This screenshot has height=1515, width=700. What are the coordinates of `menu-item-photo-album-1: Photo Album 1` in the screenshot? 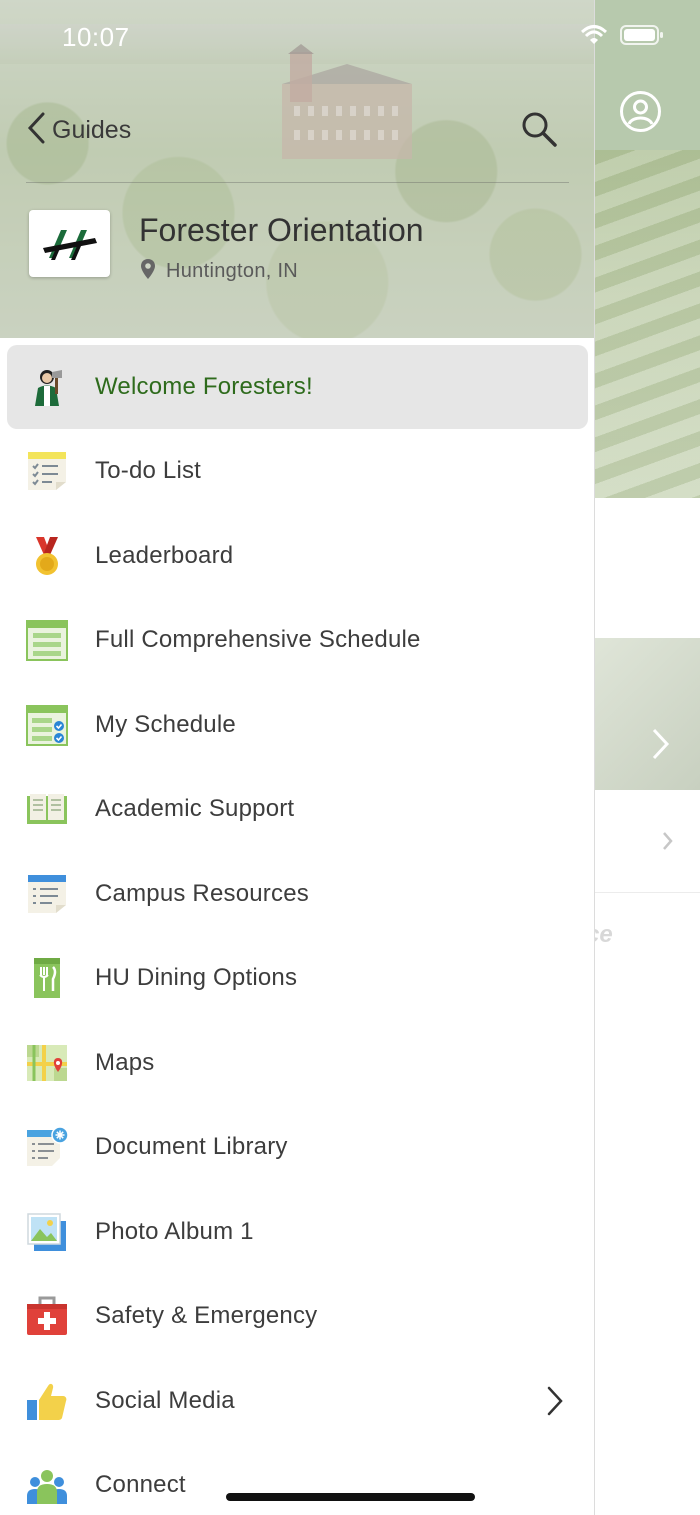 It's located at (297, 1232).